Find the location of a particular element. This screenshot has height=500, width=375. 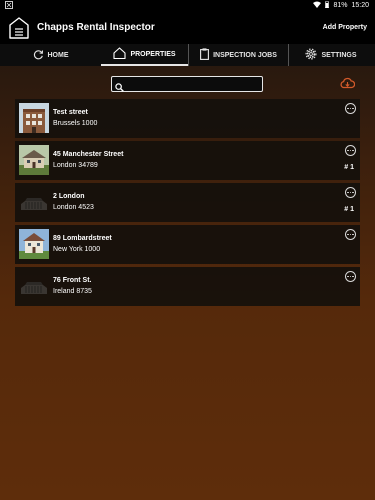

search-icon is located at coordinates (119, 88).